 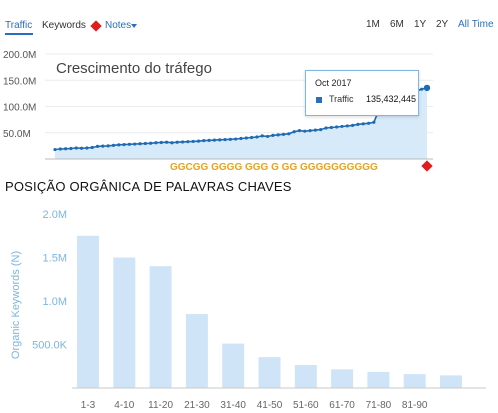 What do you see at coordinates (270, 405) in the screenshot?
I see `keyword-x-tick: 41-50` at bounding box center [270, 405].